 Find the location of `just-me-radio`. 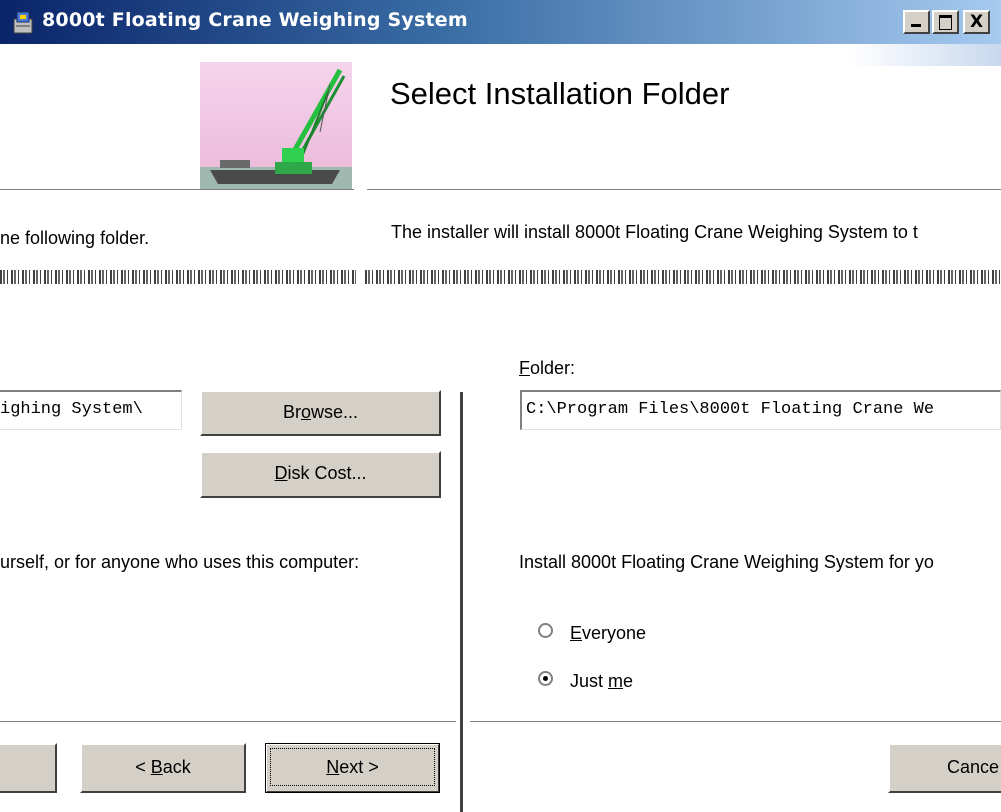

just-me-radio is located at coordinates (545, 678).